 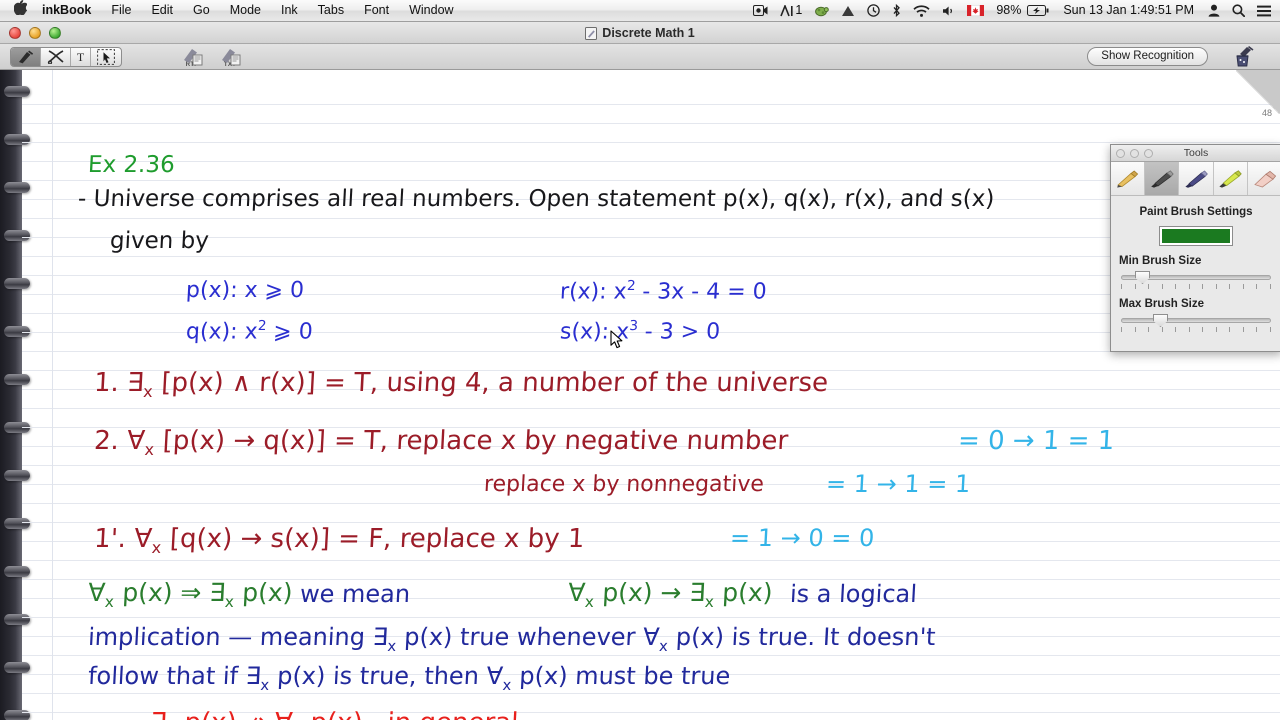 I want to click on spotlight-status-item, so click(x=1238, y=11).